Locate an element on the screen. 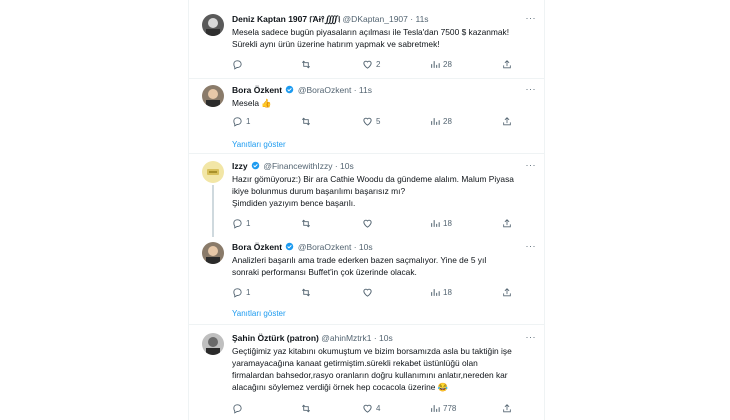 This screenshot has height=420, width=730. tweet-header: Izzy @FinancewithIzzy · 10s is located at coordinates (293, 166).